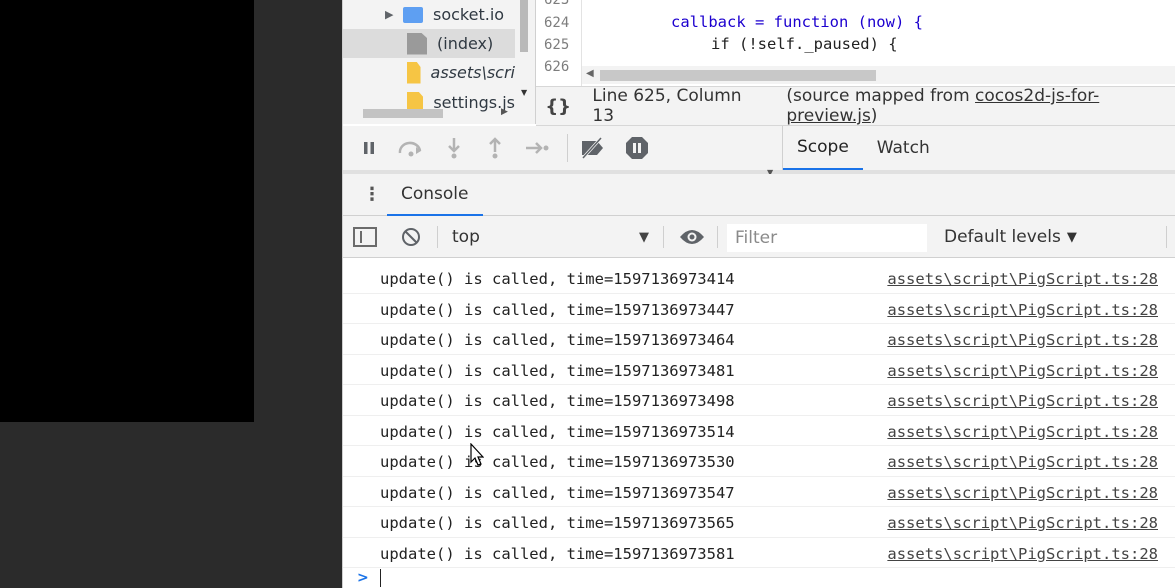 The width and height of the screenshot is (1175, 588). I want to click on navigator-item-label: assets\scri, so click(472, 72).